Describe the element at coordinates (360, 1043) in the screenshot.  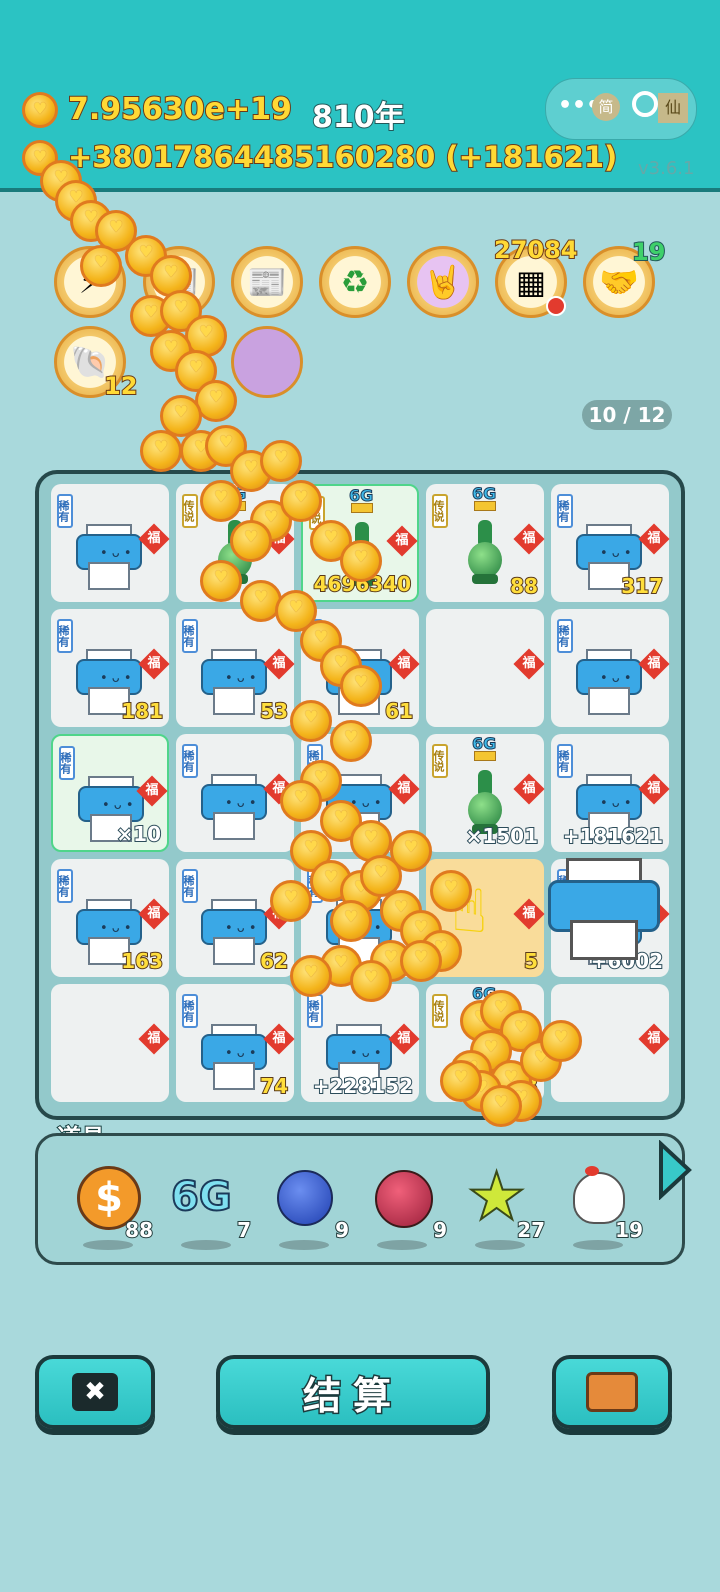
I see `grid-cell: 稀有 • ᴗ • 福 +228152` at that location.